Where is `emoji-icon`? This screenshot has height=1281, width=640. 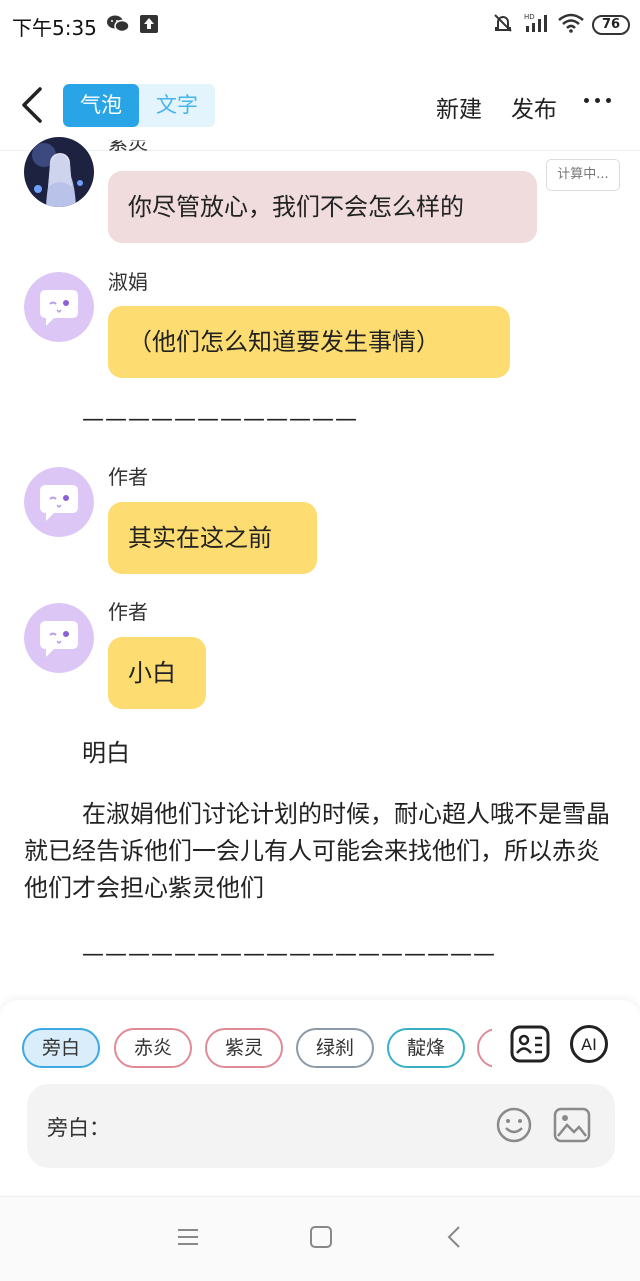
emoji-icon is located at coordinates (514, 1127).